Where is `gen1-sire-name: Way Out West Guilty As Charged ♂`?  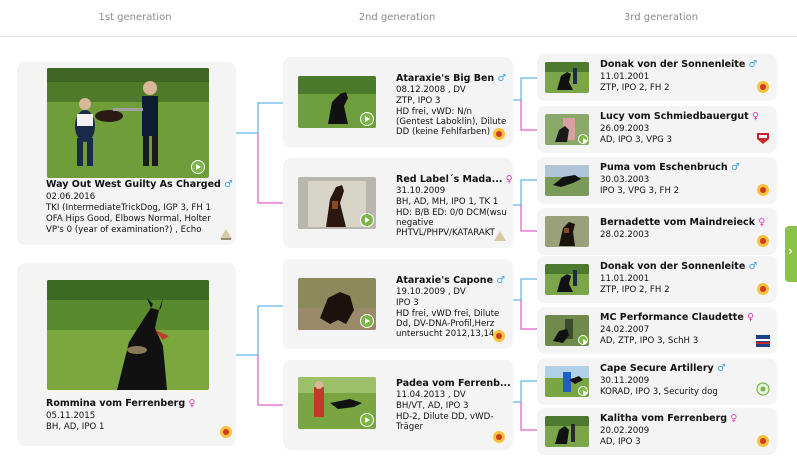 gen1-sire-name: Way Out West Guilty As Charged ♂ is located at coordinates (139, 184).